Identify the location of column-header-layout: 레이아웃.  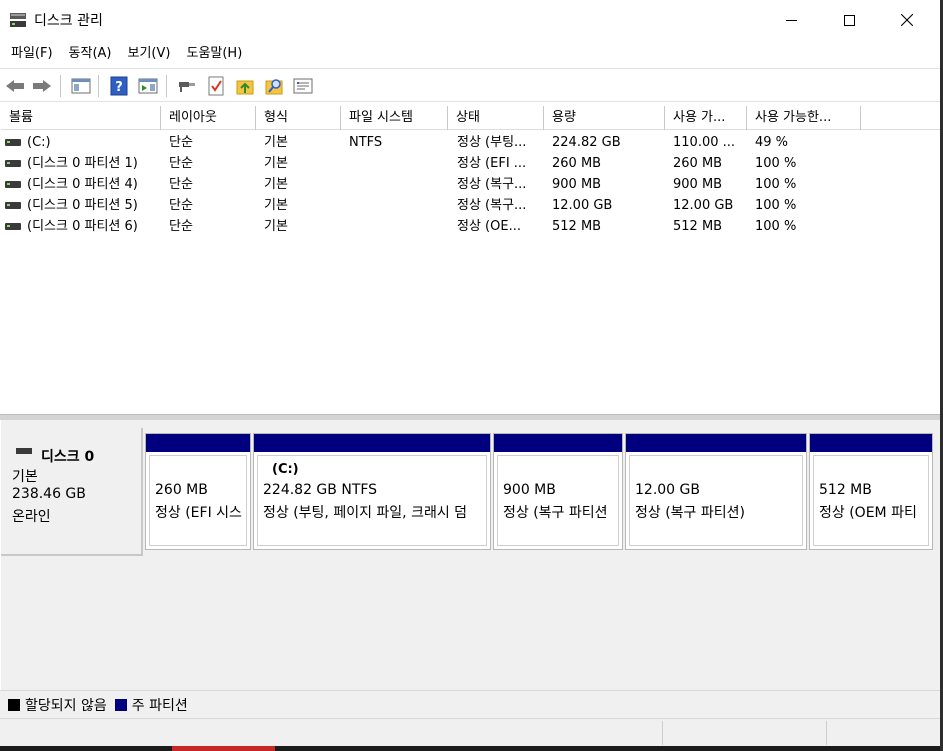
(208, 118).